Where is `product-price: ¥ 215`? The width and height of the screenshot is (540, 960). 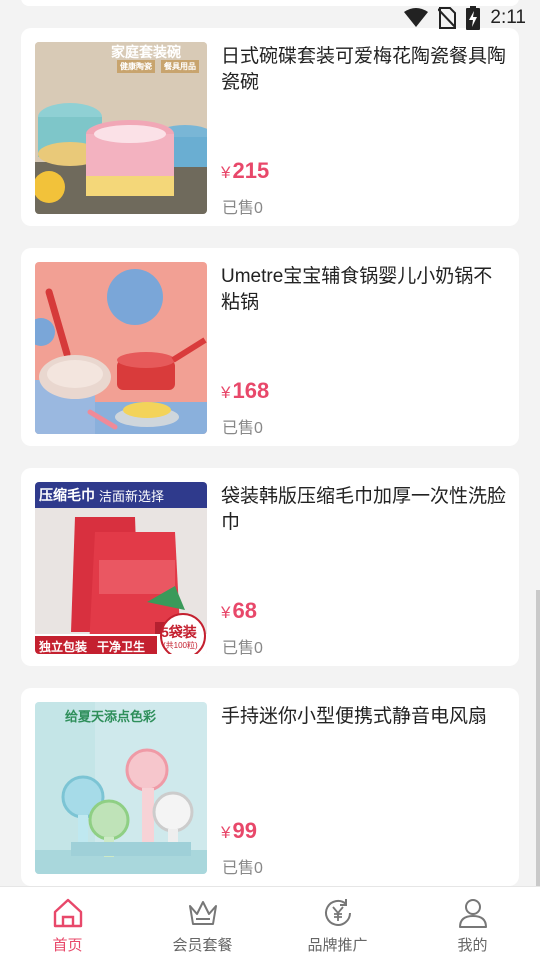 product-price: ¥ 215 is located at coordinates (245, 171).